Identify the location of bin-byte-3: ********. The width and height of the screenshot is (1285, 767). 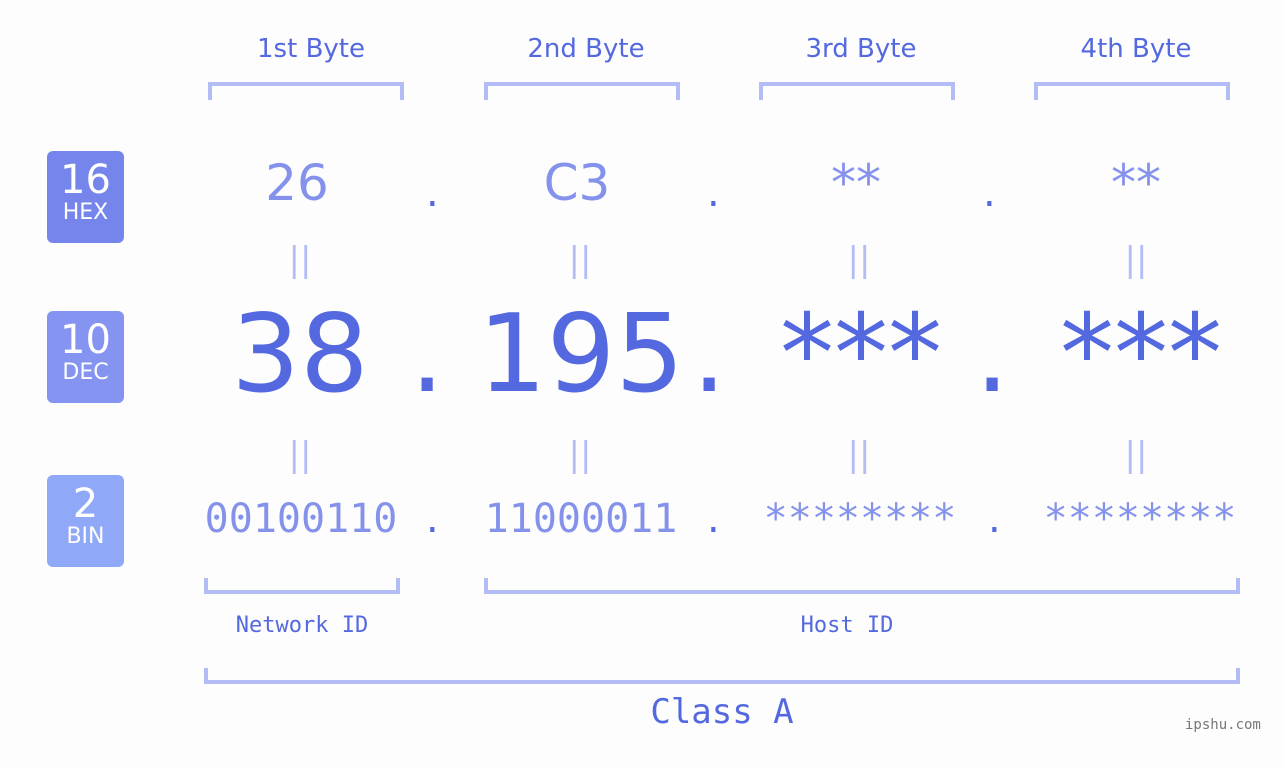
(860, 519).